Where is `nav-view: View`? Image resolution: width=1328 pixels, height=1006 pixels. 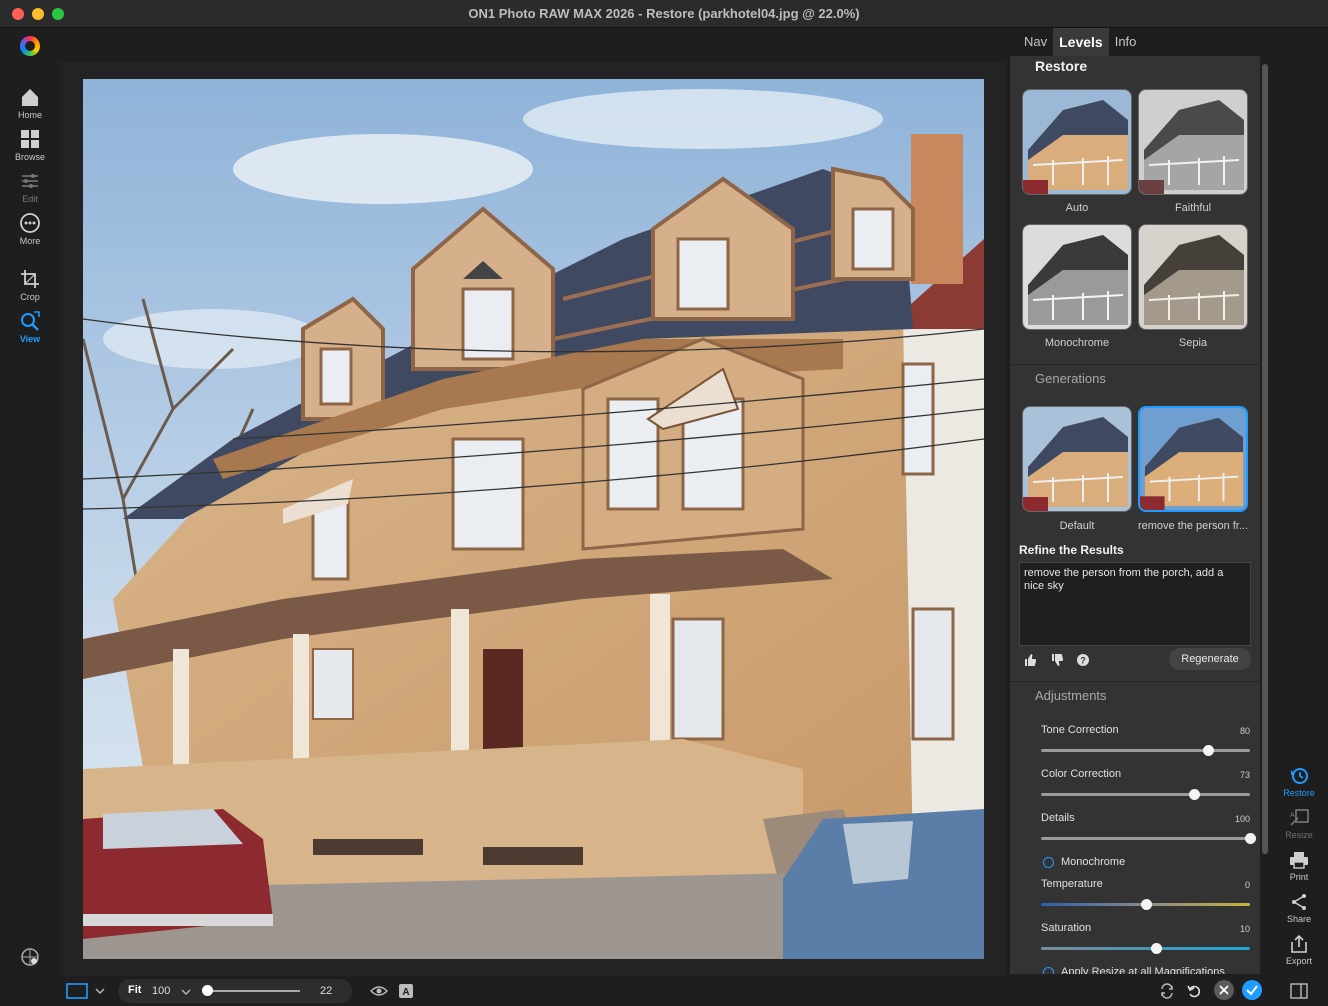
nav-view: View is located at coordinates (30, 327).